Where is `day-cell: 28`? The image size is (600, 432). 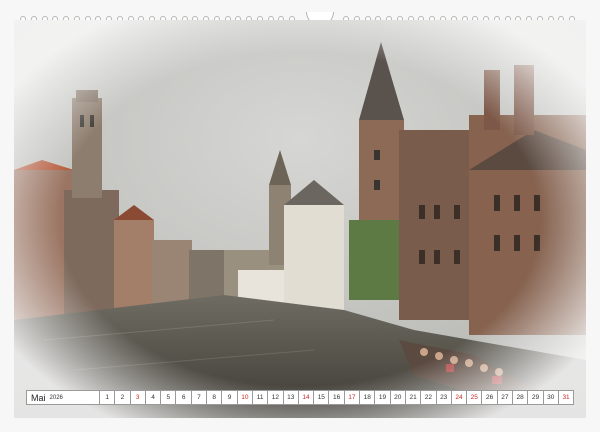 day-cell: 28 is located at coordinates (521, 397).